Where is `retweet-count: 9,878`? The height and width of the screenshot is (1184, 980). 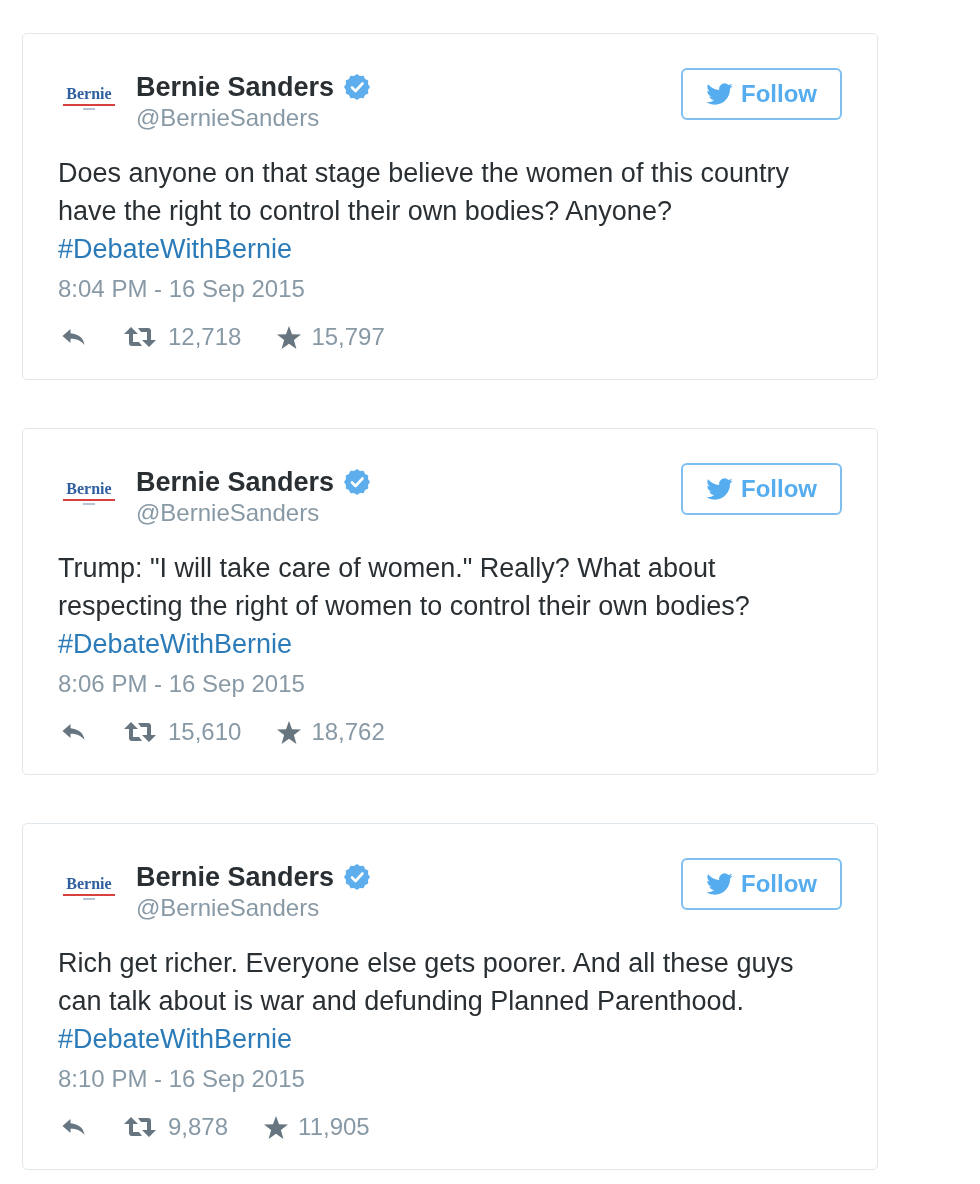 retweet-count: 9,878 is located at coordinates (198, 1127).